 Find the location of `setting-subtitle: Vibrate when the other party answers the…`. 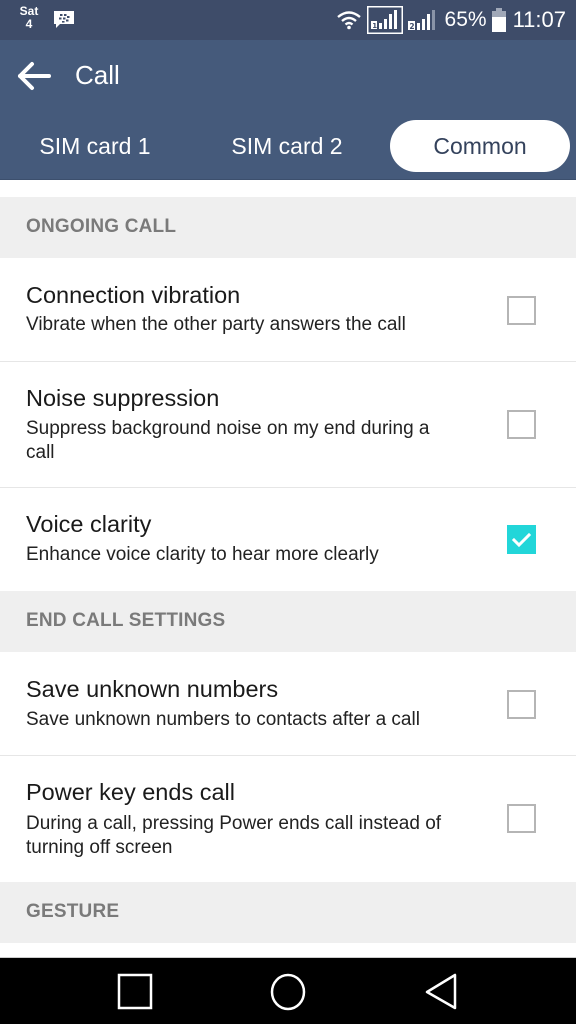

setting-subtitle: Vibrate when the other party answers the… is located at coordinates (216, 324).